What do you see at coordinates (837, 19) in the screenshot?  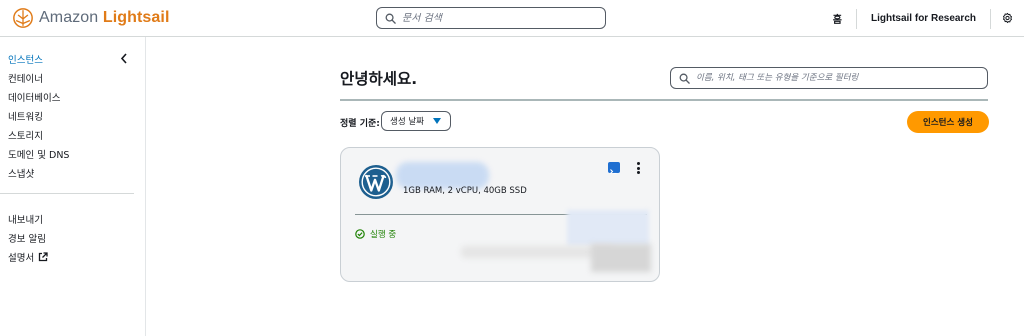 I see `home-link: 홈` at bounding box center [837, 19].